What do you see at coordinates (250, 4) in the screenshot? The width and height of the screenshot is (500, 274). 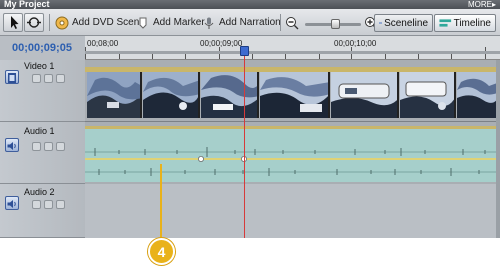 I see `panel-title-bar: My Project MORE▸` at bounding box center [250, 4].